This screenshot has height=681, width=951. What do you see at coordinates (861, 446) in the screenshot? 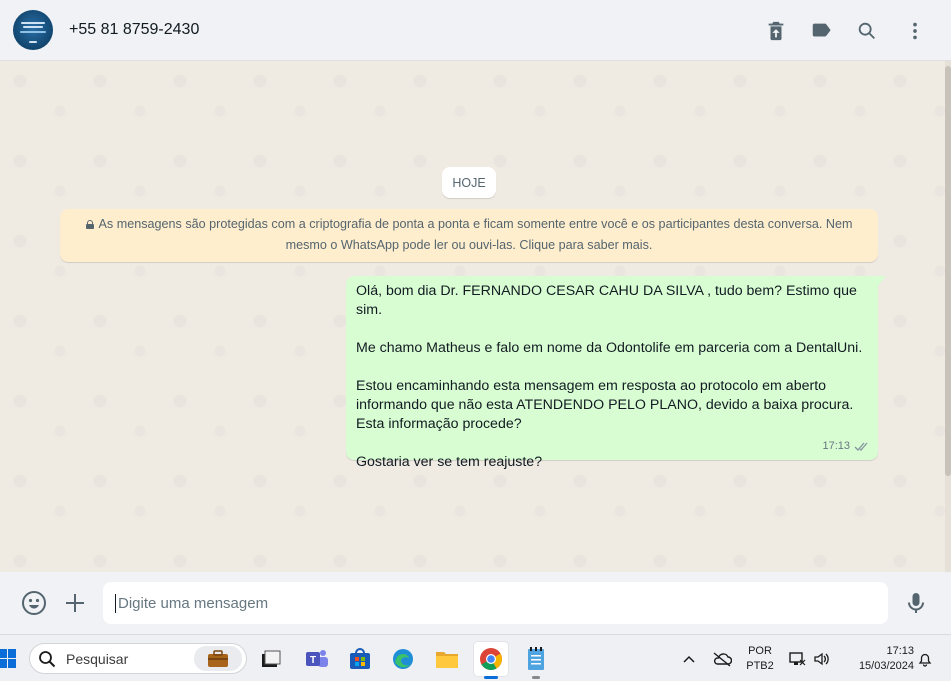
I see `double-check-icon` at bounding box center [861, 446].